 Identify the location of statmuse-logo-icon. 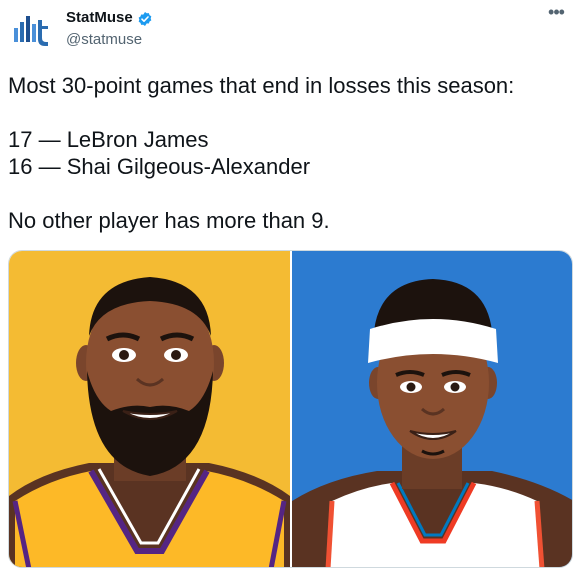
(32, 32).